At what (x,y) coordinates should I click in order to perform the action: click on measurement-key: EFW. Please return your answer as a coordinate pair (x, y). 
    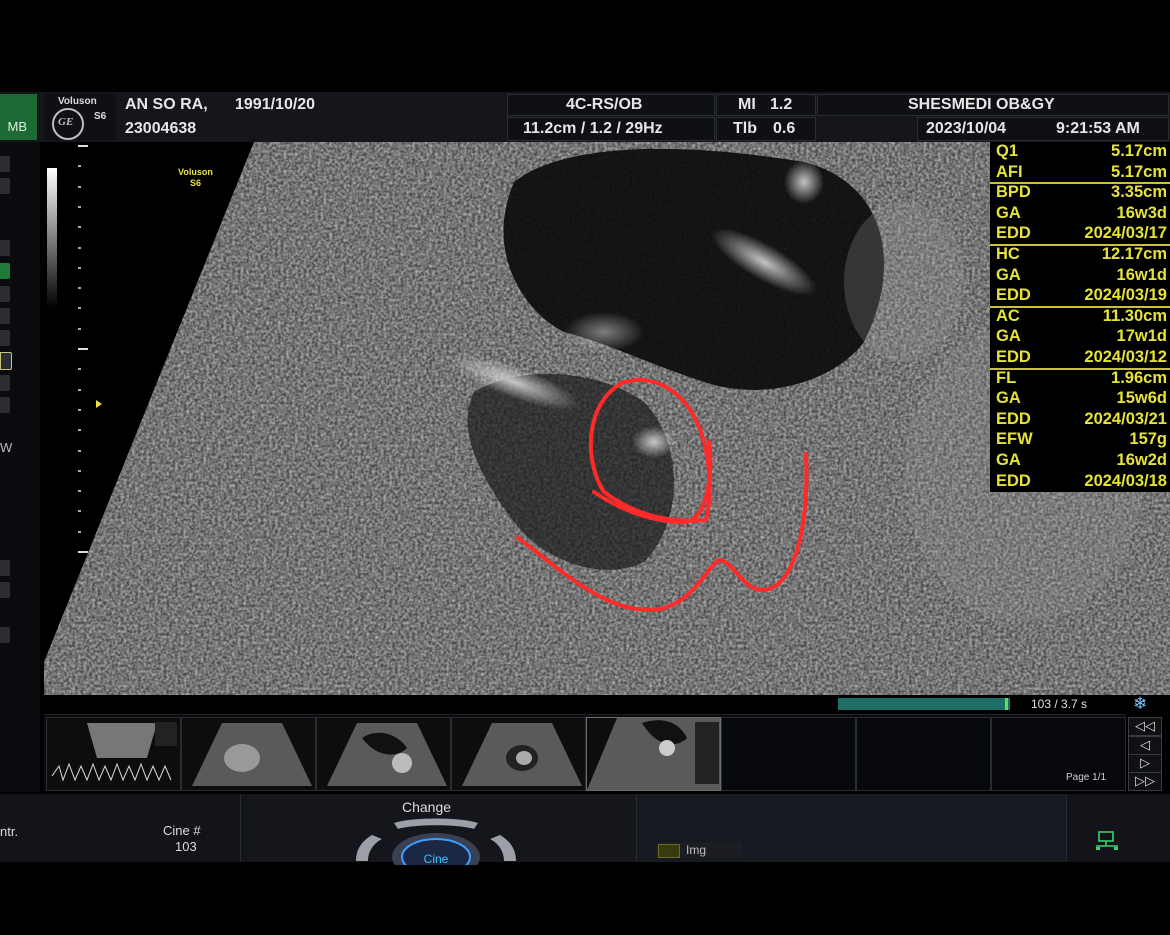
    Looking at the image, I should click on (1014, 439).